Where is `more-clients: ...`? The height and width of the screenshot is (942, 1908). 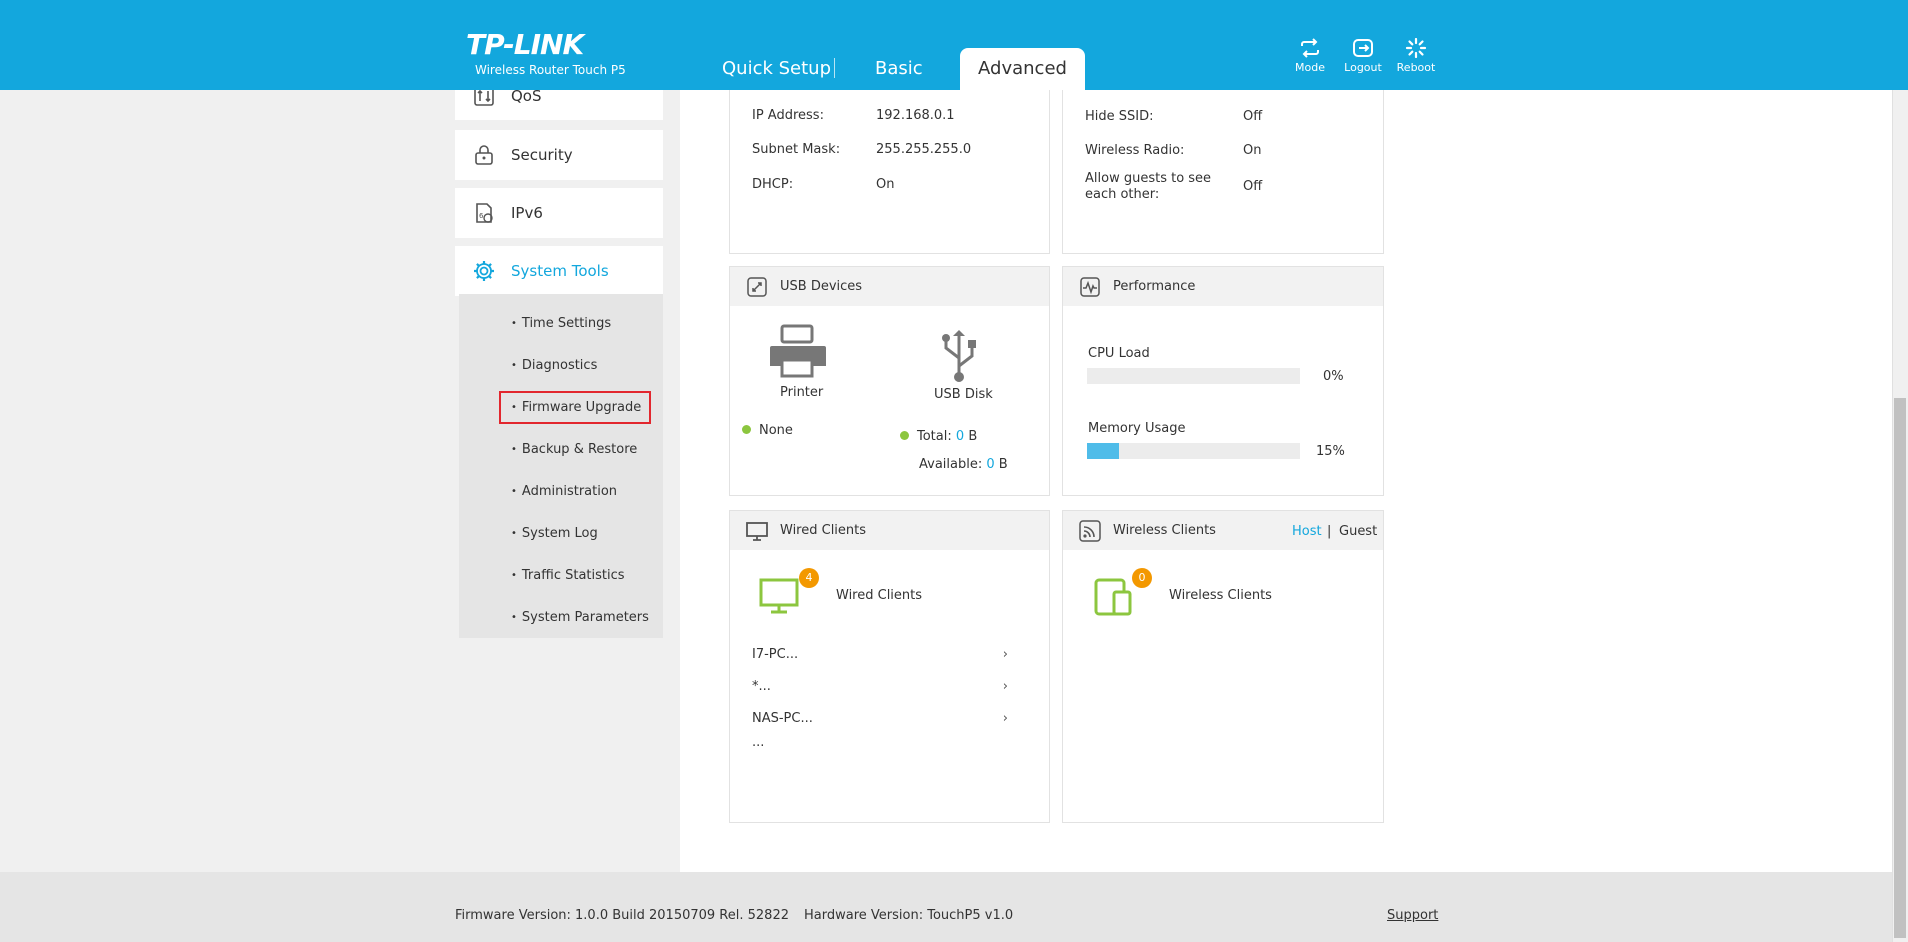
more-clients: ... is located at coordinates (758, 742).